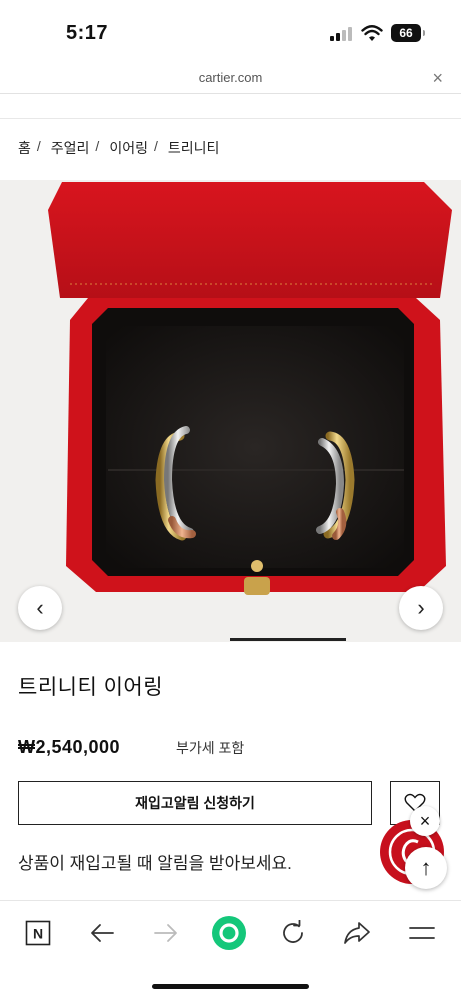 This screenshot has width=461, height=1000. I want to click on product-title: 트리니티 이어링, so click(91, 687).